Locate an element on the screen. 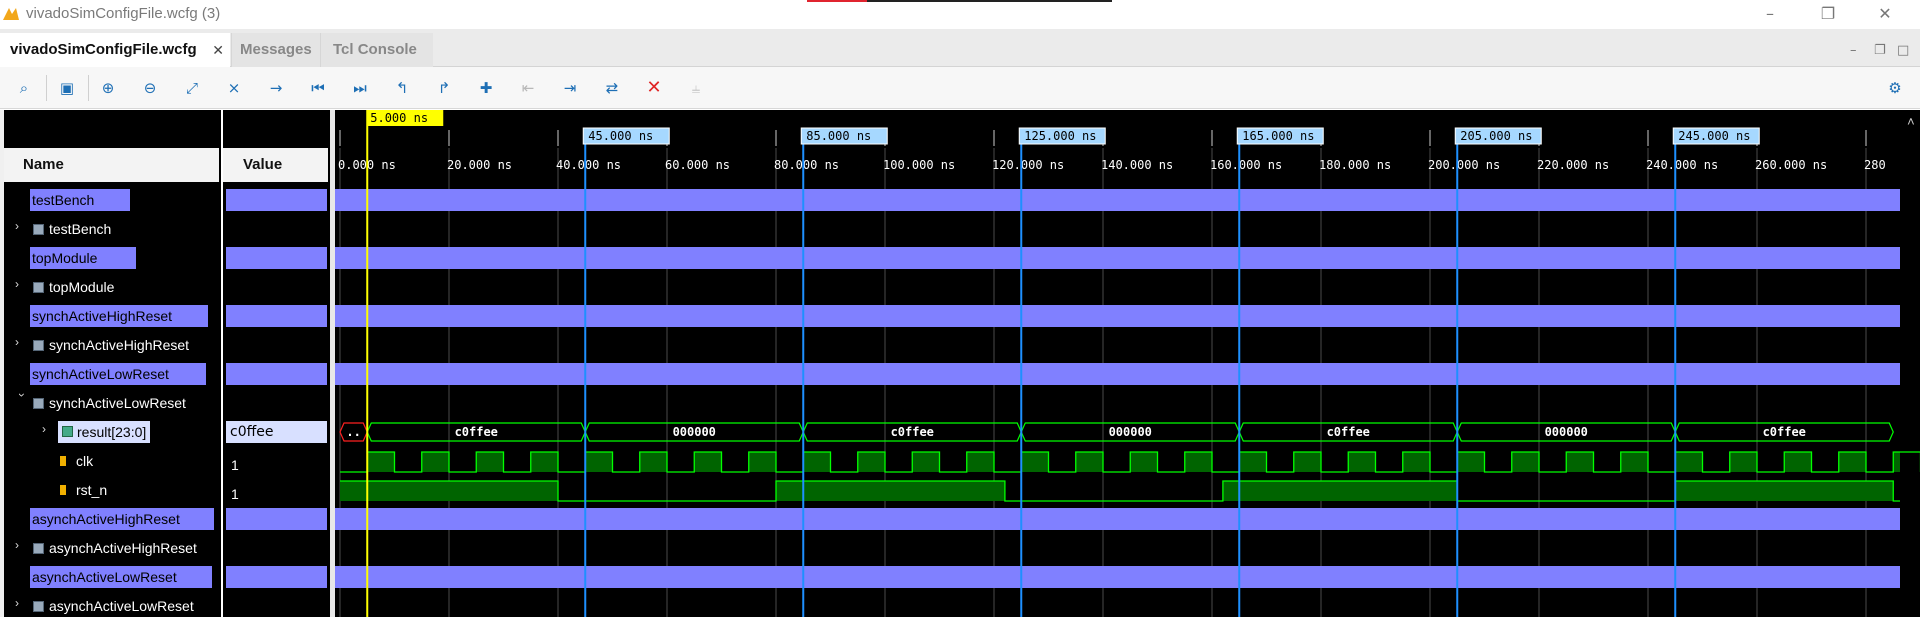 The width and height of the screenshot is (1920, 620). panel-restore-icon: ❐ is located at coordinates (1880, 50).